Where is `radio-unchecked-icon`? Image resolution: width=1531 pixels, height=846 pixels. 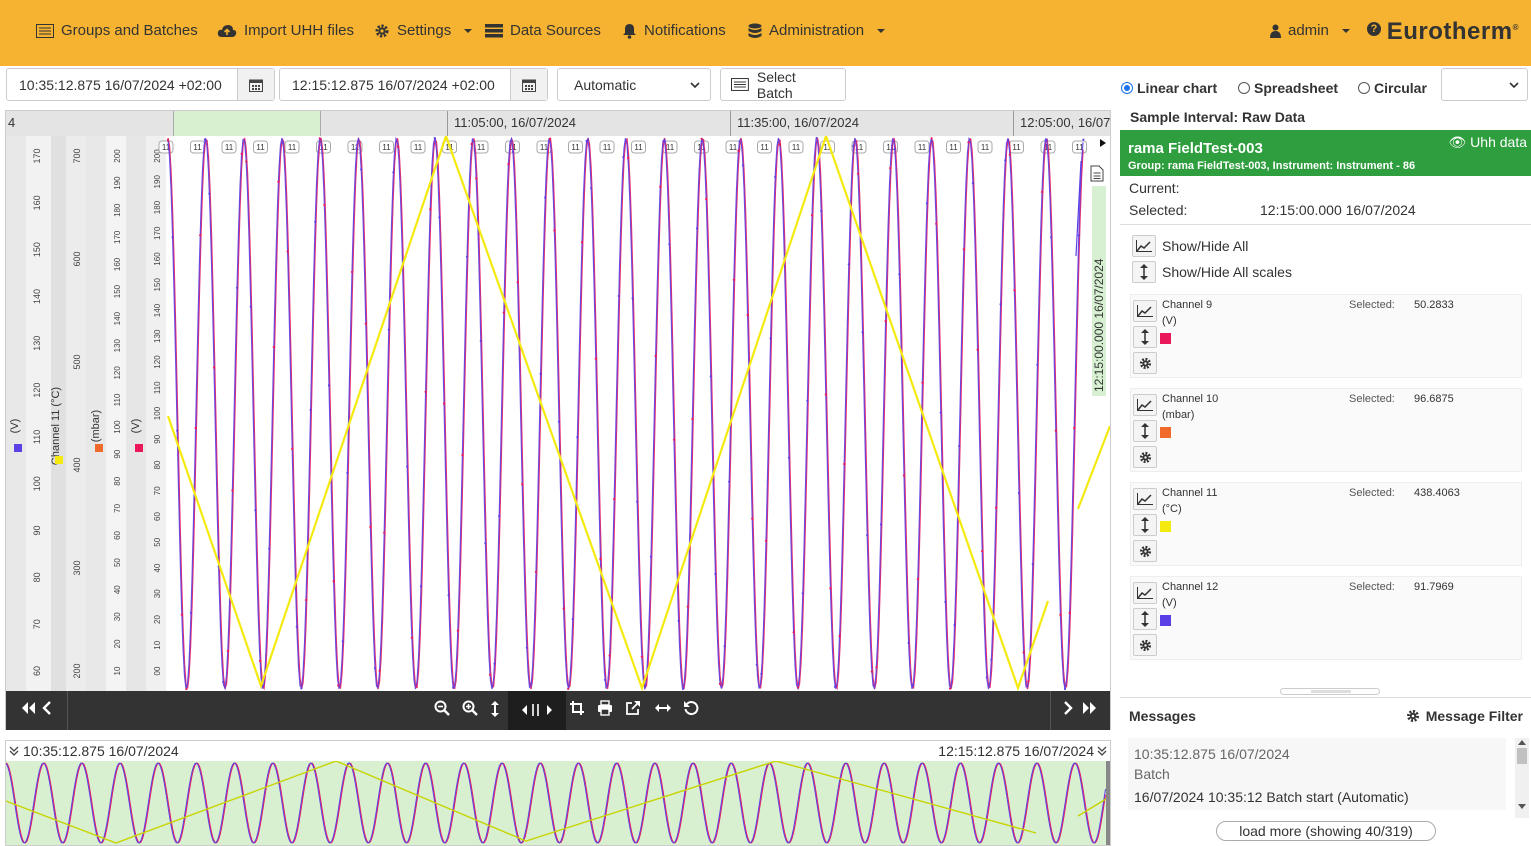
radio-unchecked-icon is located at coordinates (1364, 88).